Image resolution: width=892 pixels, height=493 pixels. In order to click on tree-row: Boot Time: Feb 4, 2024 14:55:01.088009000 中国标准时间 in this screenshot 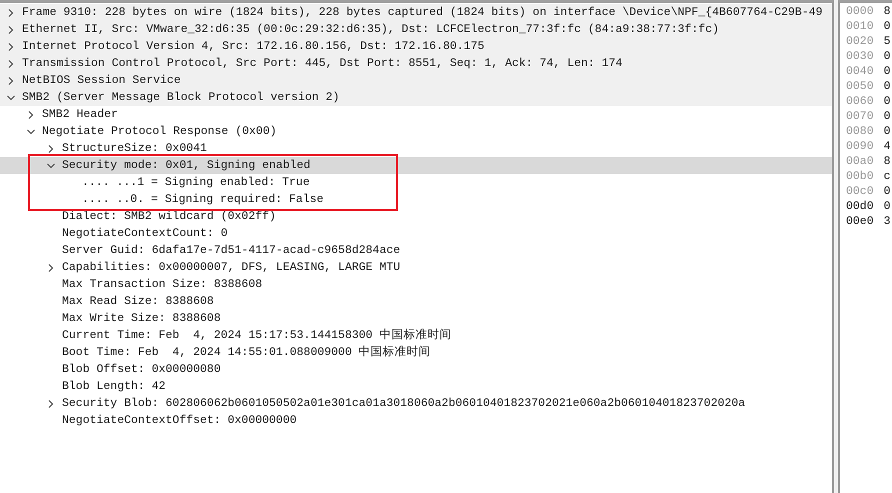, I will do `click(416, 352)`.